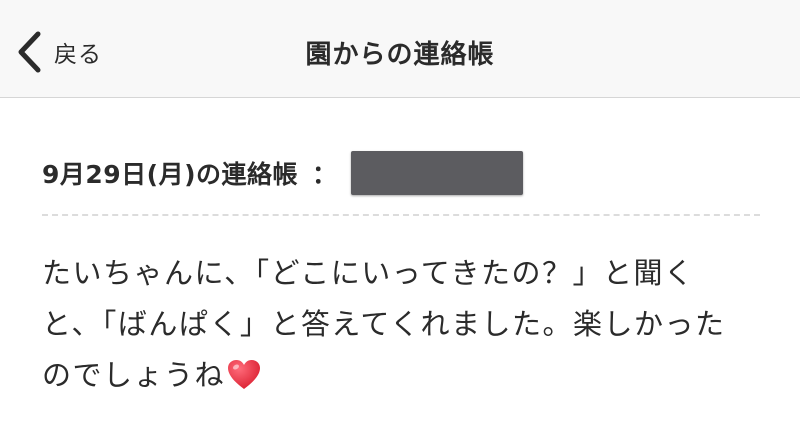 This screenshot has height=432, width=800. Describe the element at coordinates (244, 381) in the screenshot. I see `red-heart-icon` at that location.